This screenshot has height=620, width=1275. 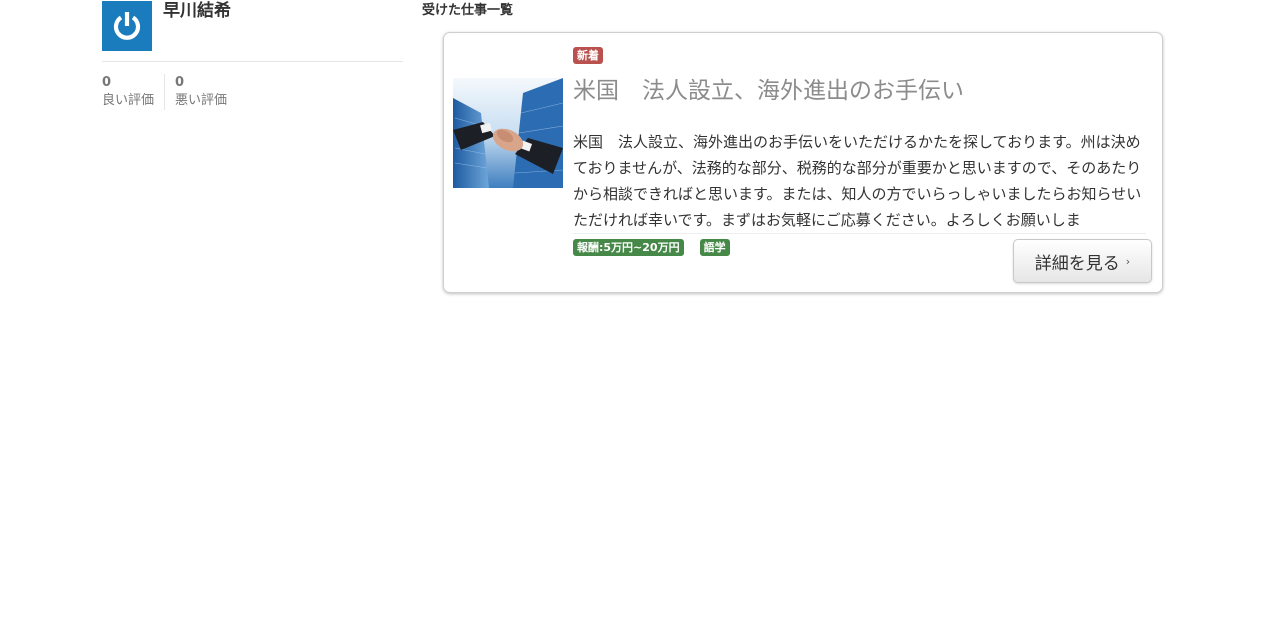 I want to click on job-title: 米国 法人設立、海外進出のお手伝い, so click(x=768, y=91).